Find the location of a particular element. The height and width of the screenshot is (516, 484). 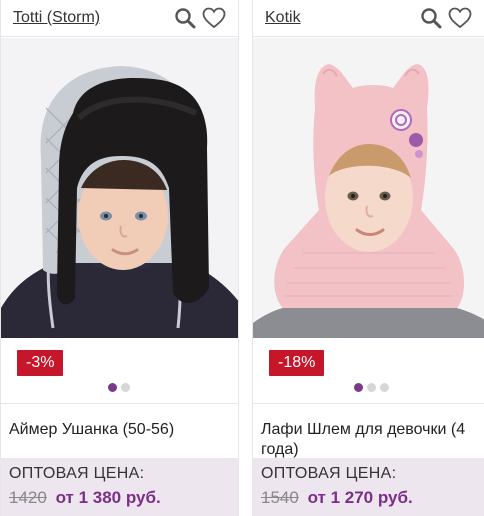

discount-badge: -3% is located at coordinates (40, 363).